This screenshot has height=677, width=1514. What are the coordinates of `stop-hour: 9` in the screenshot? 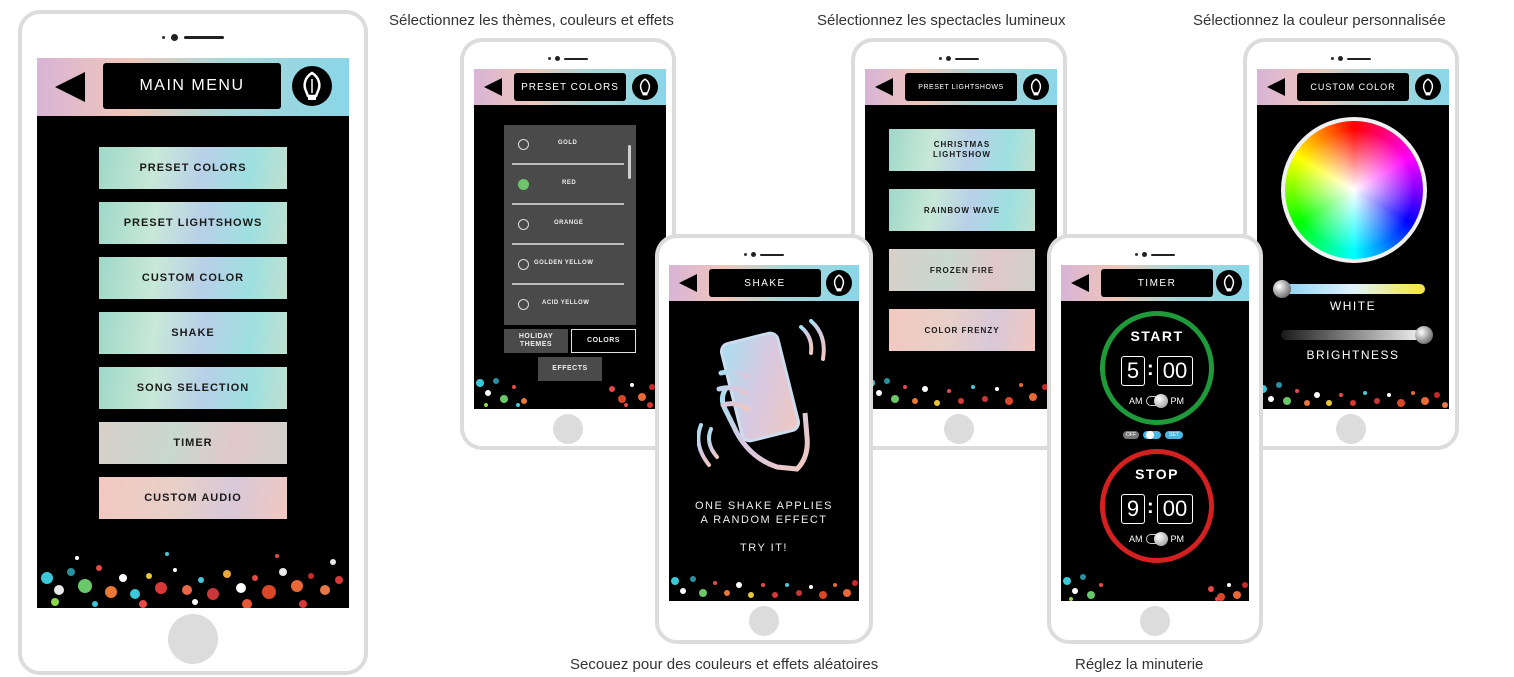 It's located at (1133, 509).